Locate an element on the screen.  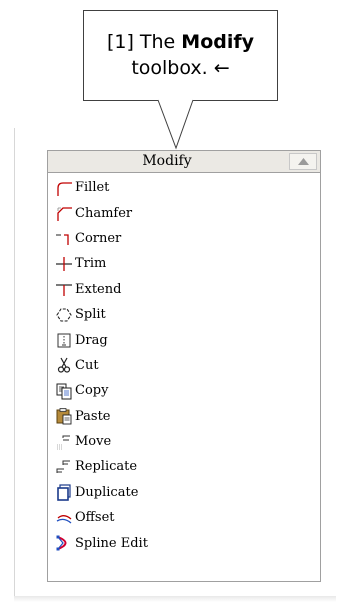
tool-drag: Drag is located at coordinates (185, 339).